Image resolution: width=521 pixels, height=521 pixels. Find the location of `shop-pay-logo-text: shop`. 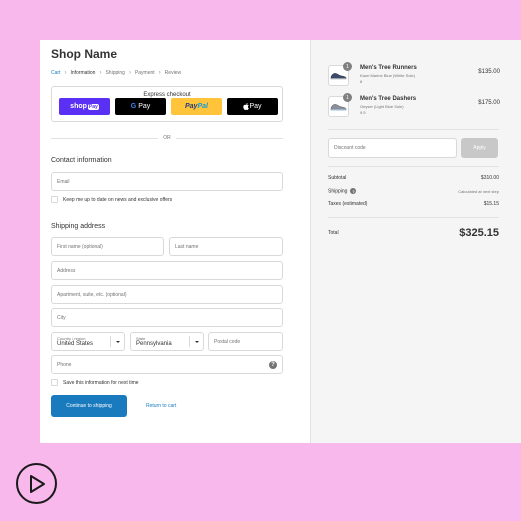

shop-pay-logo-text: shop is located at coordinates (78, 106).